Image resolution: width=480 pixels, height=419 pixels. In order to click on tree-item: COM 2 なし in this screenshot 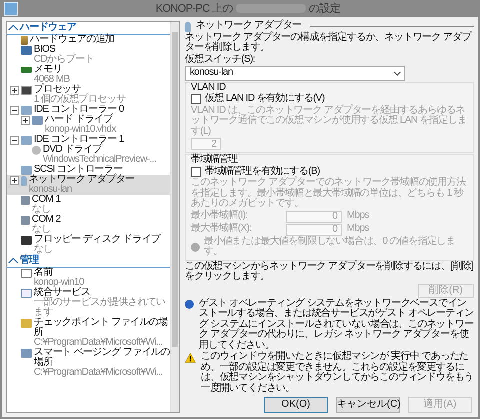, I will do `click(88, 225)`.